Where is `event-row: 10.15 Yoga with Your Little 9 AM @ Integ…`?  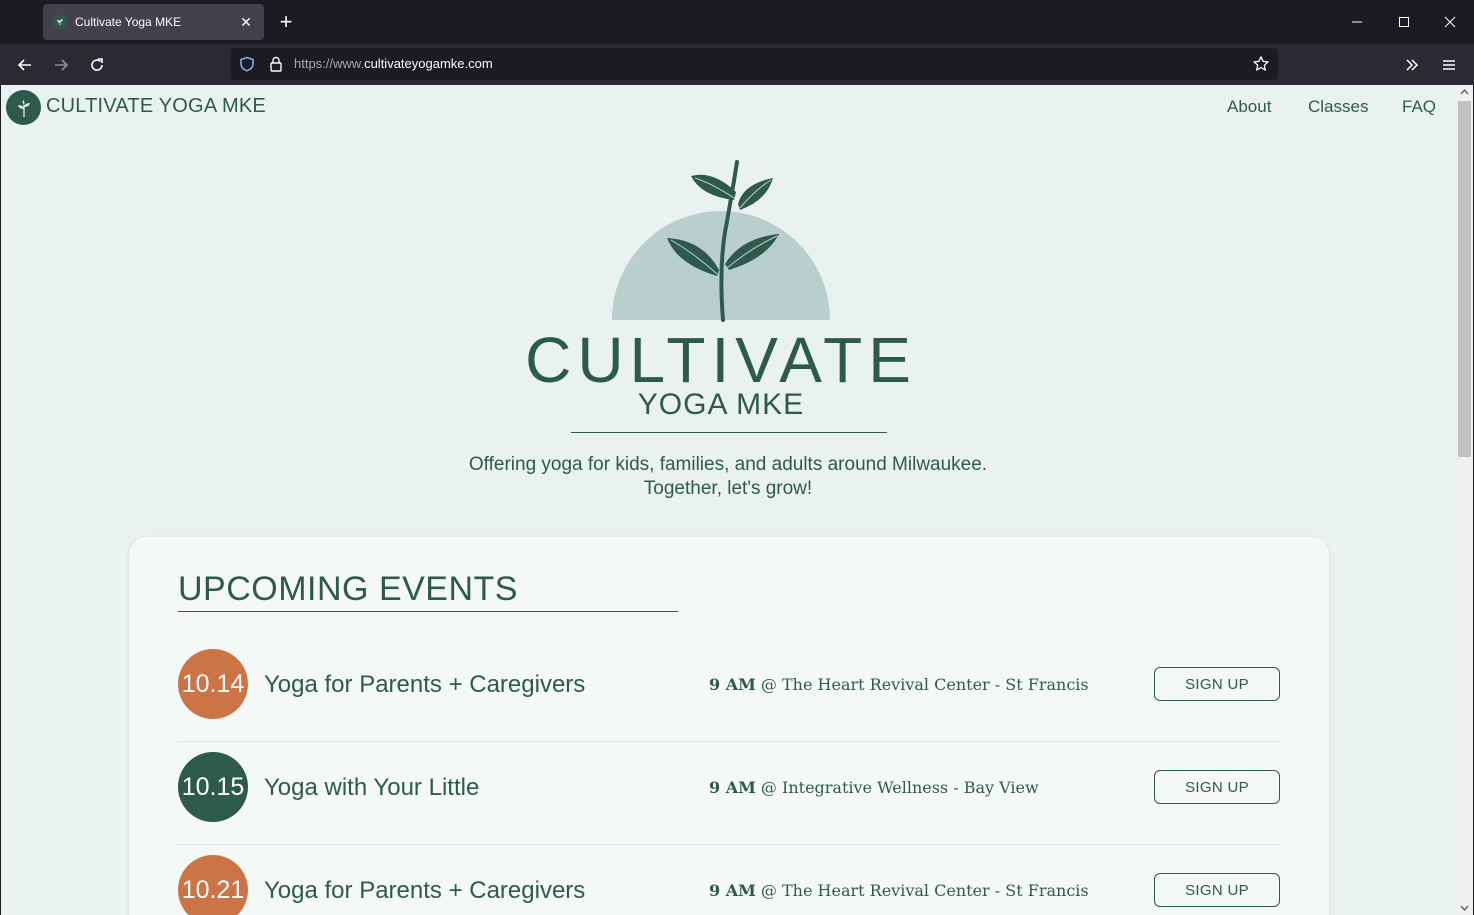
event-row: 10.15 Yoga with Your Little 9 AM @ Integ… is located at coordinates (729, 793).